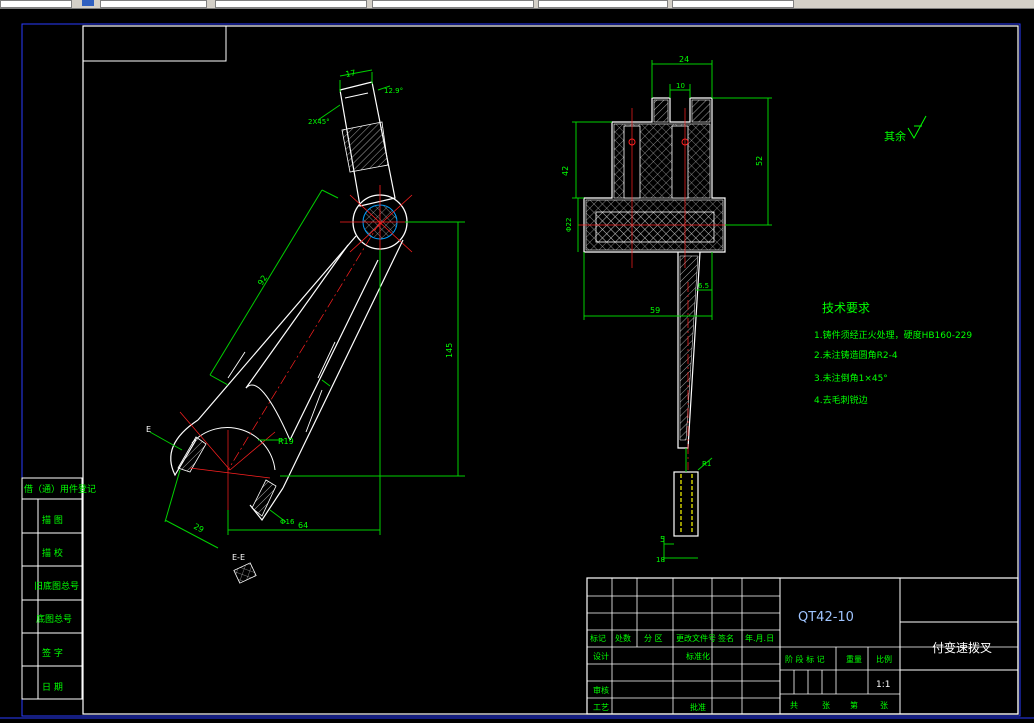  I want to click on dim-6-5: 6.5, so click(703, 286).